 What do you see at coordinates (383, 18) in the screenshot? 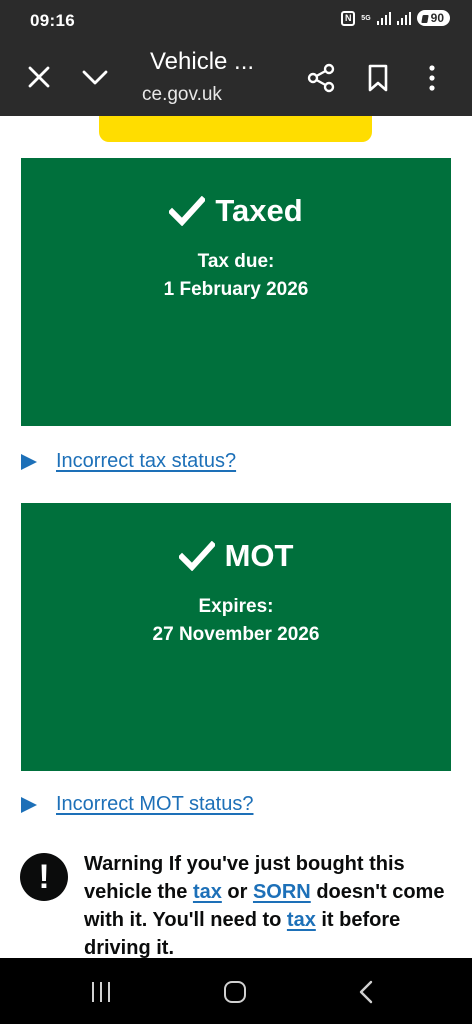
I see `signal-icon` at bounding box center [383, 18].